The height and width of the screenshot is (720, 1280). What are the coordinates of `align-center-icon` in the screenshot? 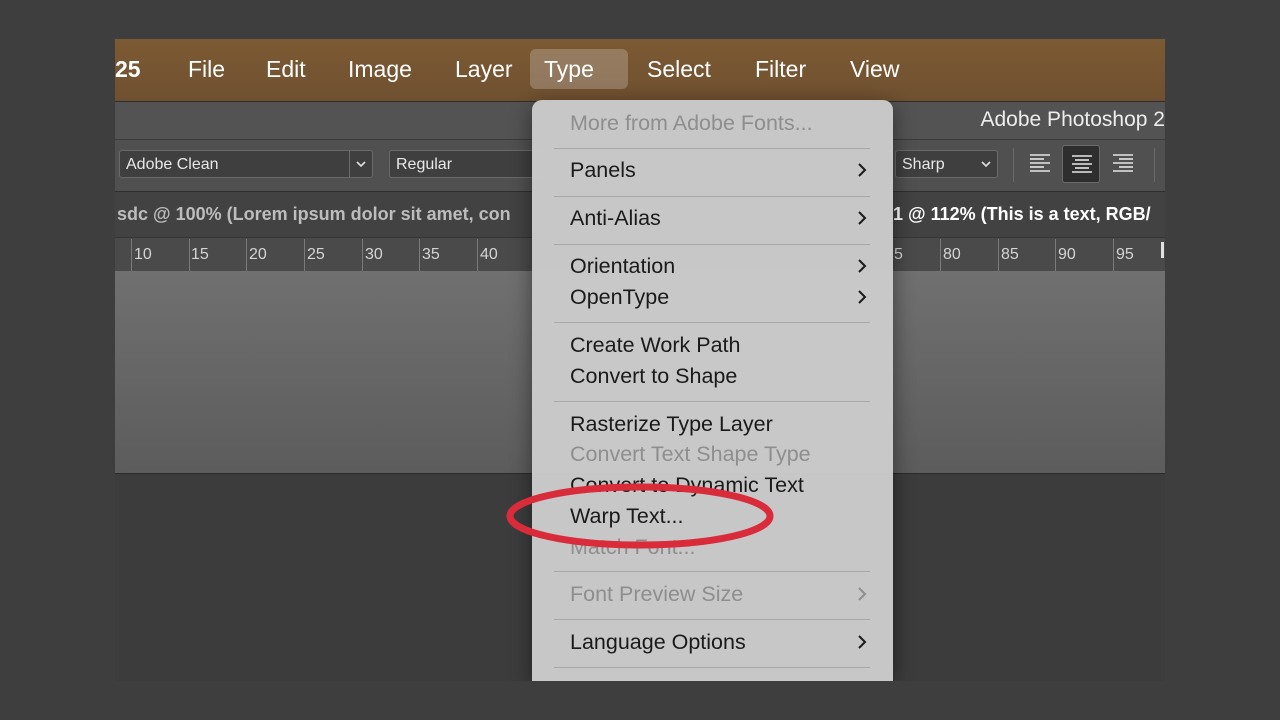 It's located at (1082, 164).